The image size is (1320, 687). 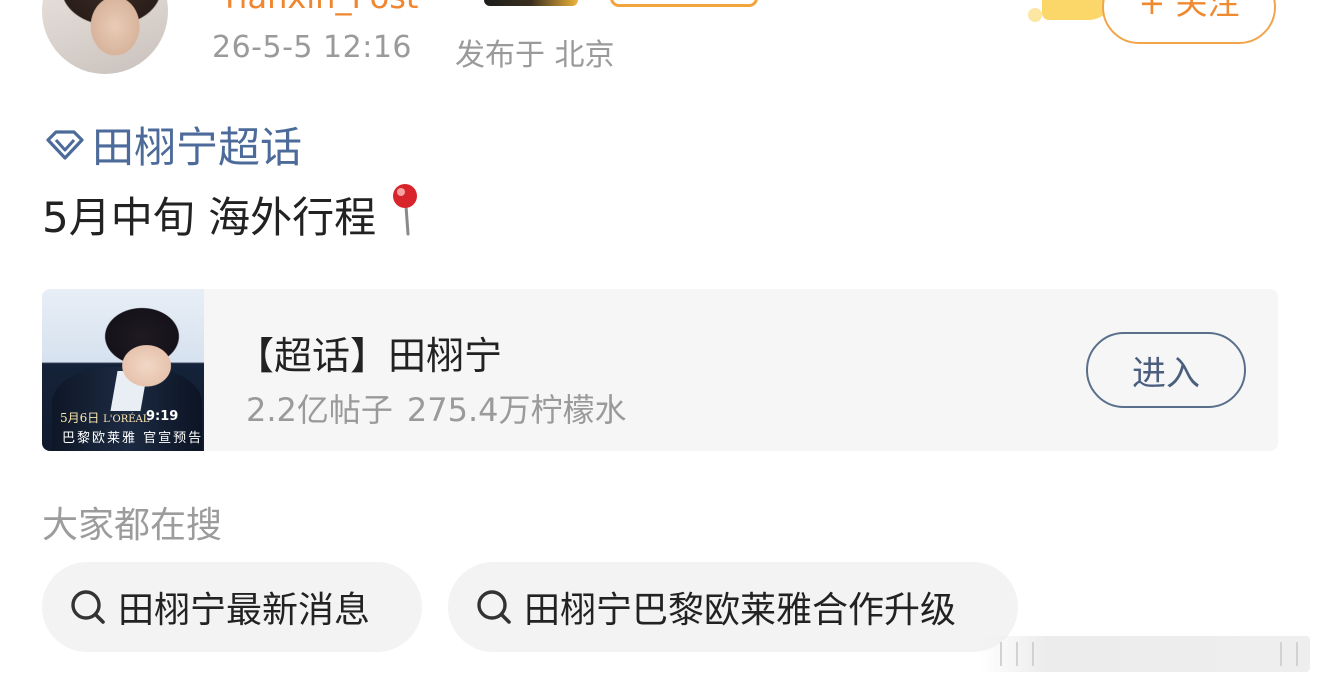 What do you see at coordinates (516, 410) in the screenshot?
I see `fans-count: 275.4万柠檬水` at bounding box center [516, 410].